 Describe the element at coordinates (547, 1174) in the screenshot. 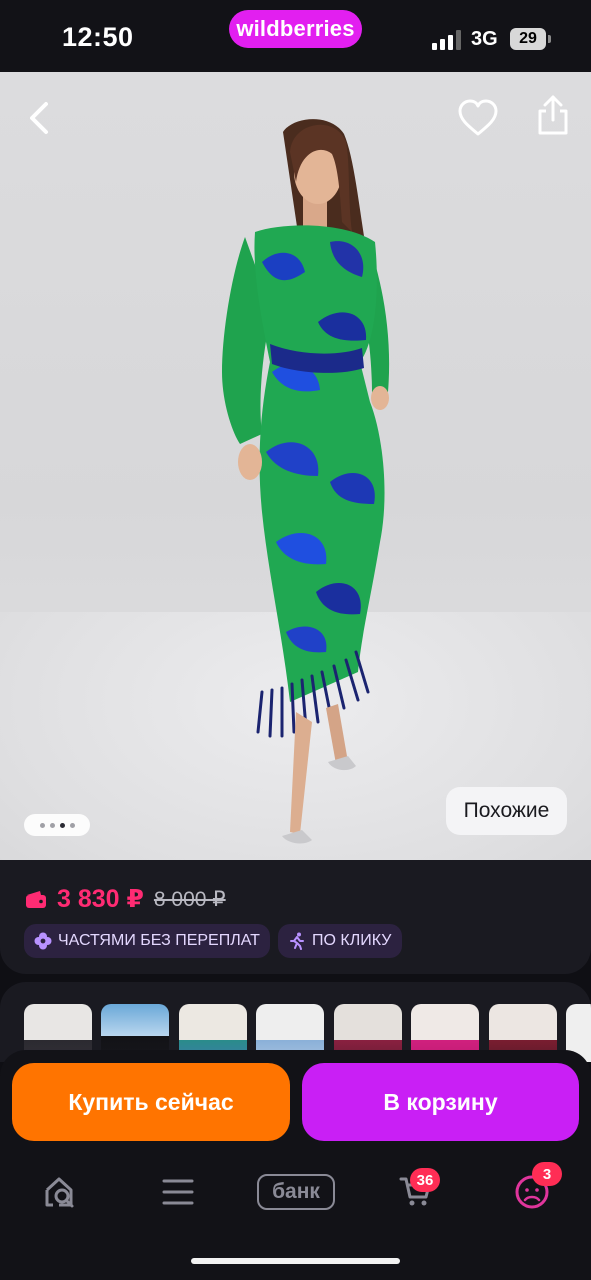

I see `profile-badge: 3` at that location.